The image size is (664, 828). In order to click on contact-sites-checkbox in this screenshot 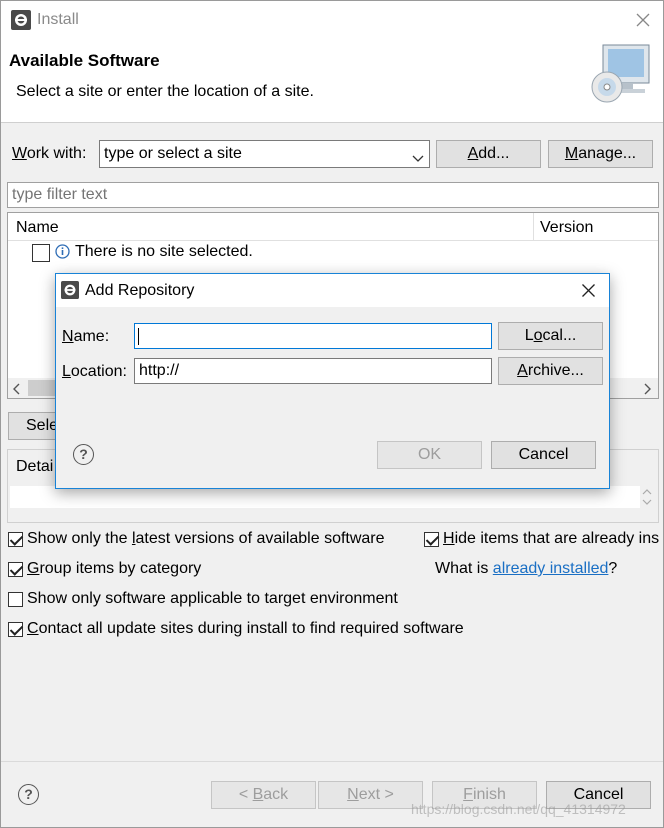, I will do `click(15, 629)`.